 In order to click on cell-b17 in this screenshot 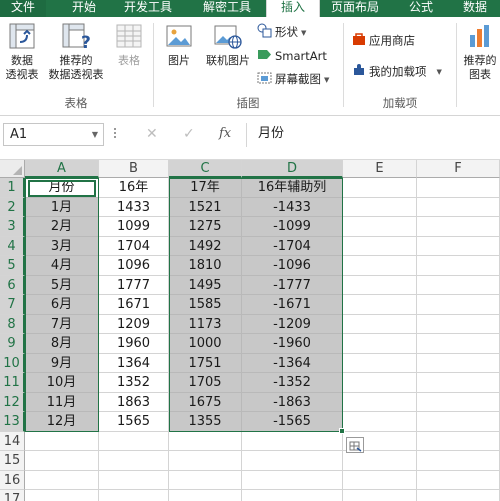, I will do `click(134, 495)`.